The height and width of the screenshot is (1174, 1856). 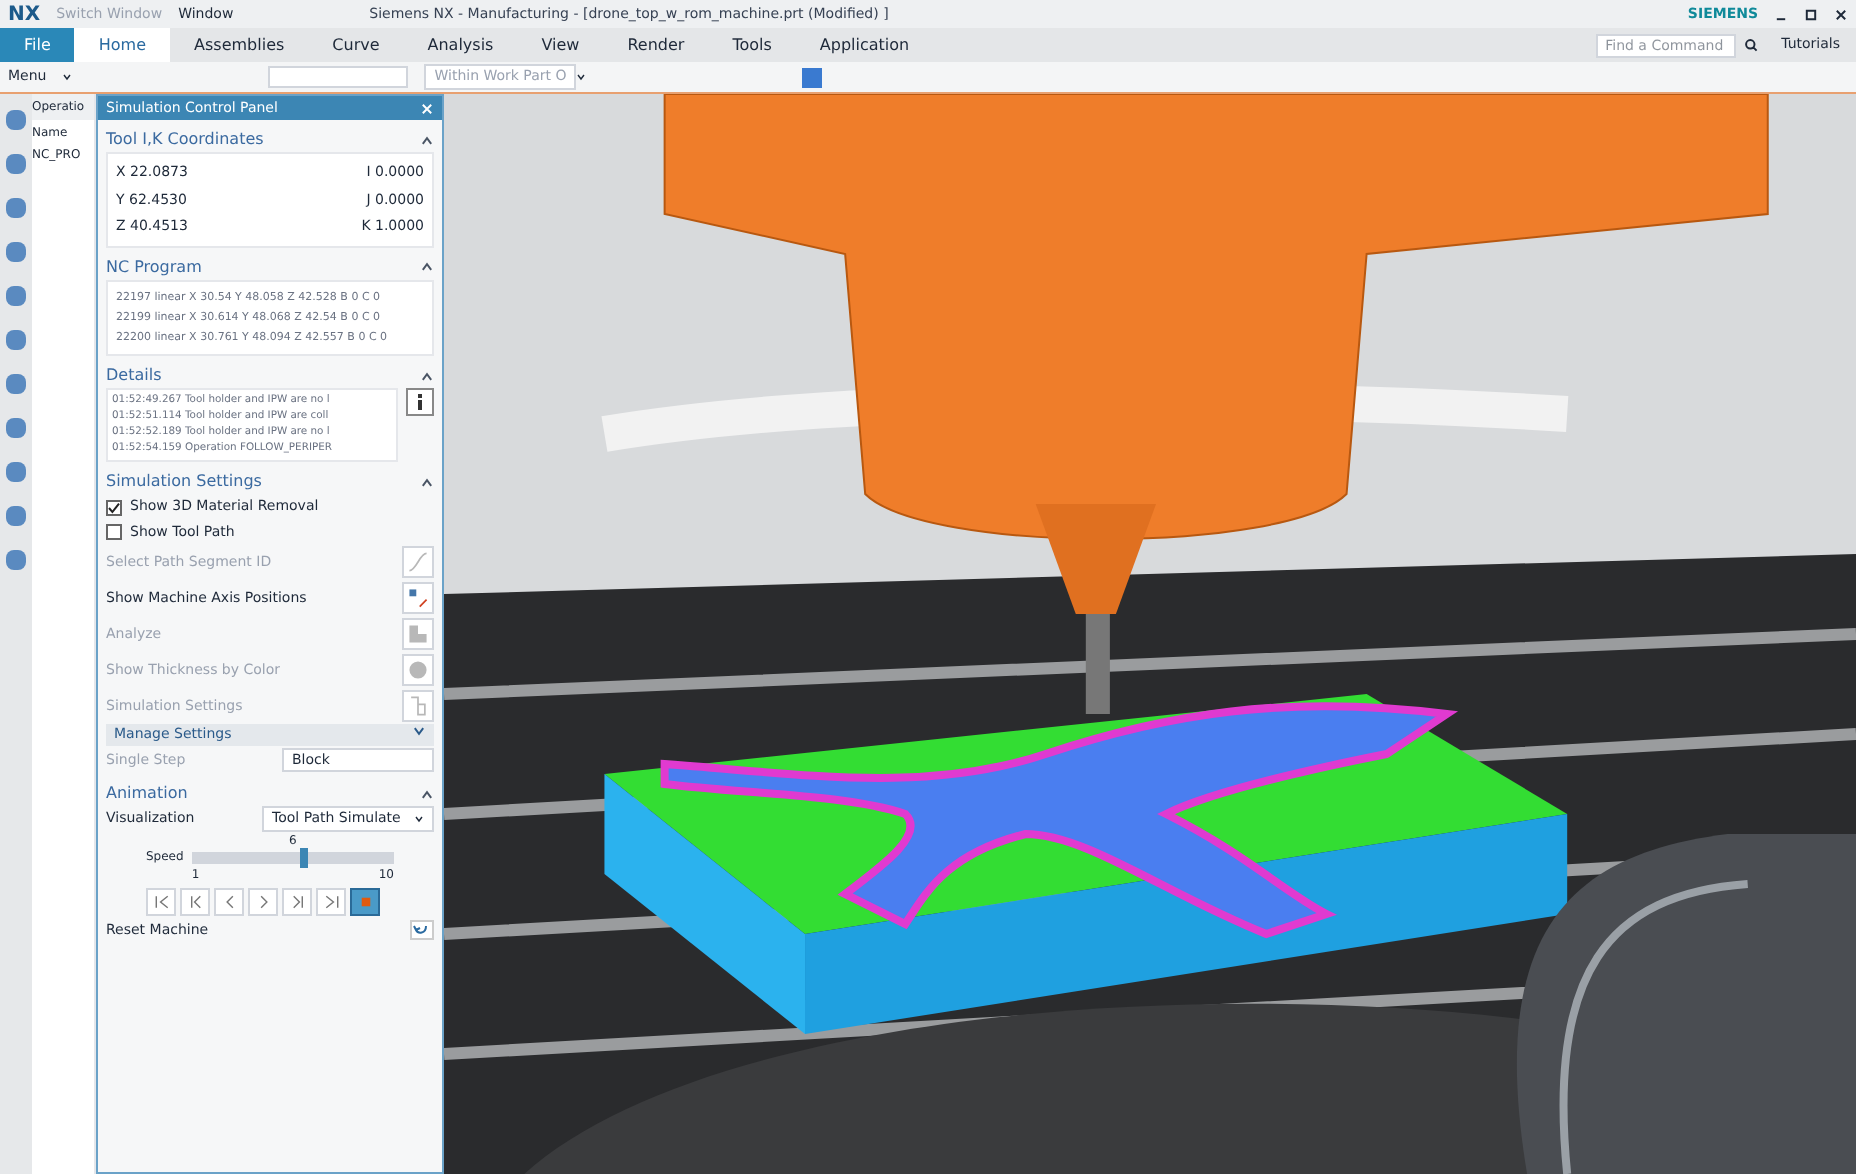 I want to click on ribbon-tab: Render, so click(x=656, y=45).